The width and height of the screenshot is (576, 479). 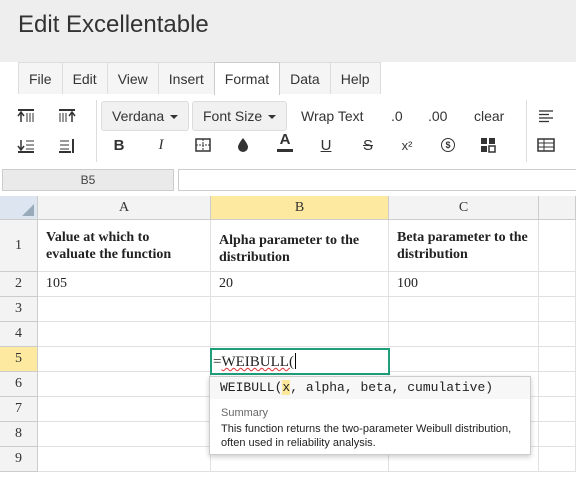 What do you see at coordinates (355, 78) in the screenshot?
I see `tab-help: Help` at bounding box center [355, 78].